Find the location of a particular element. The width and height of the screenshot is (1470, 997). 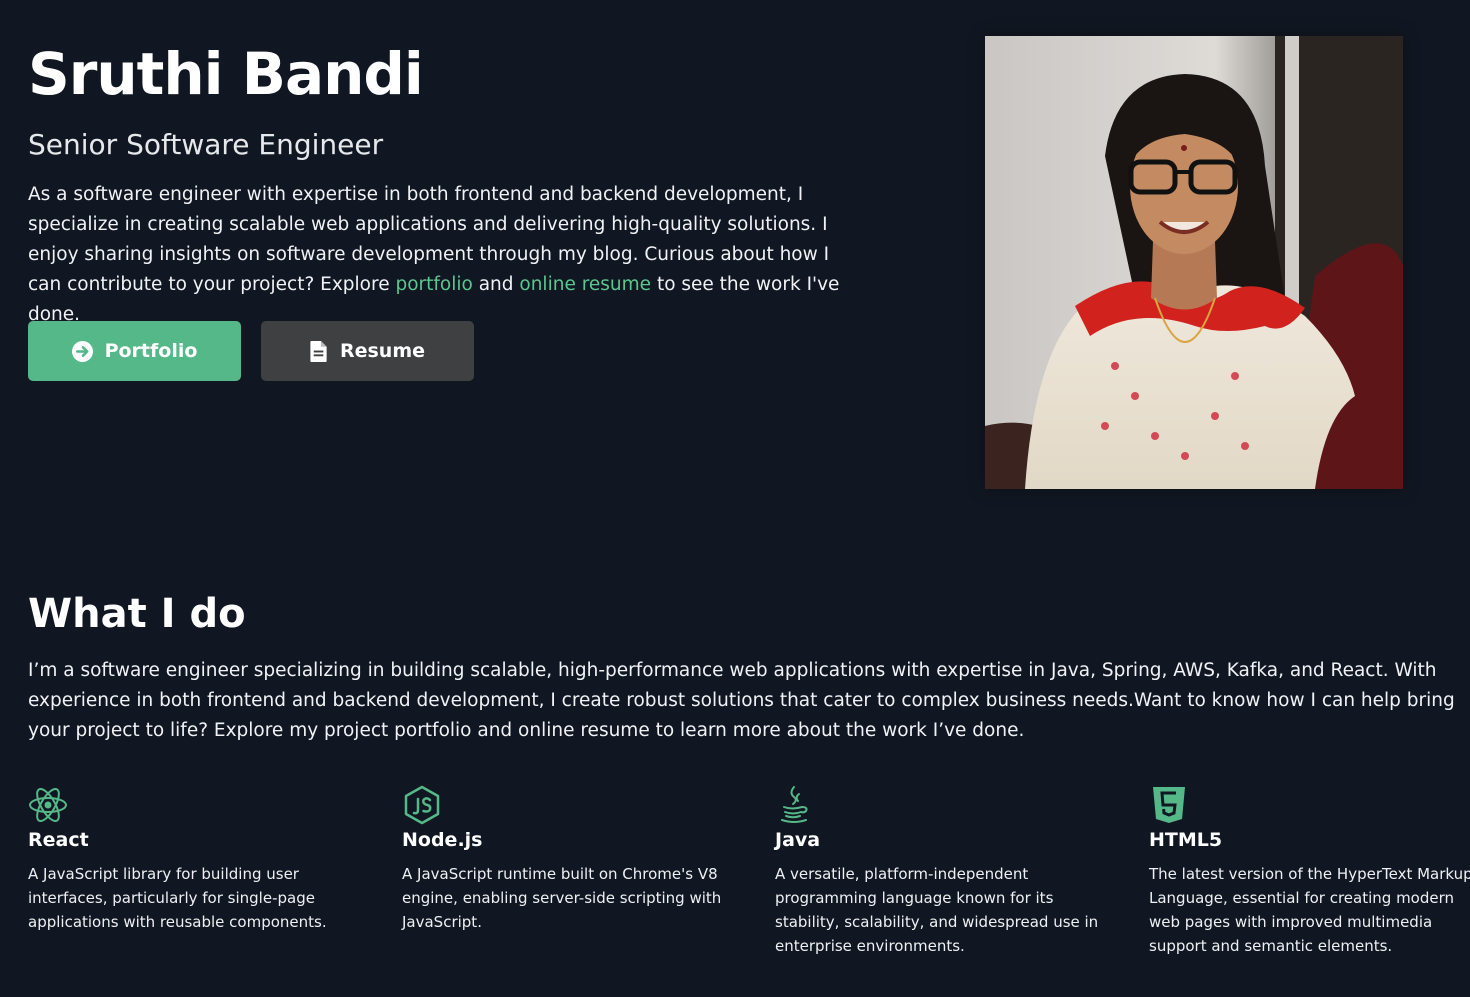

portfolio-link: portfolio is located at coordinates (433, 284).